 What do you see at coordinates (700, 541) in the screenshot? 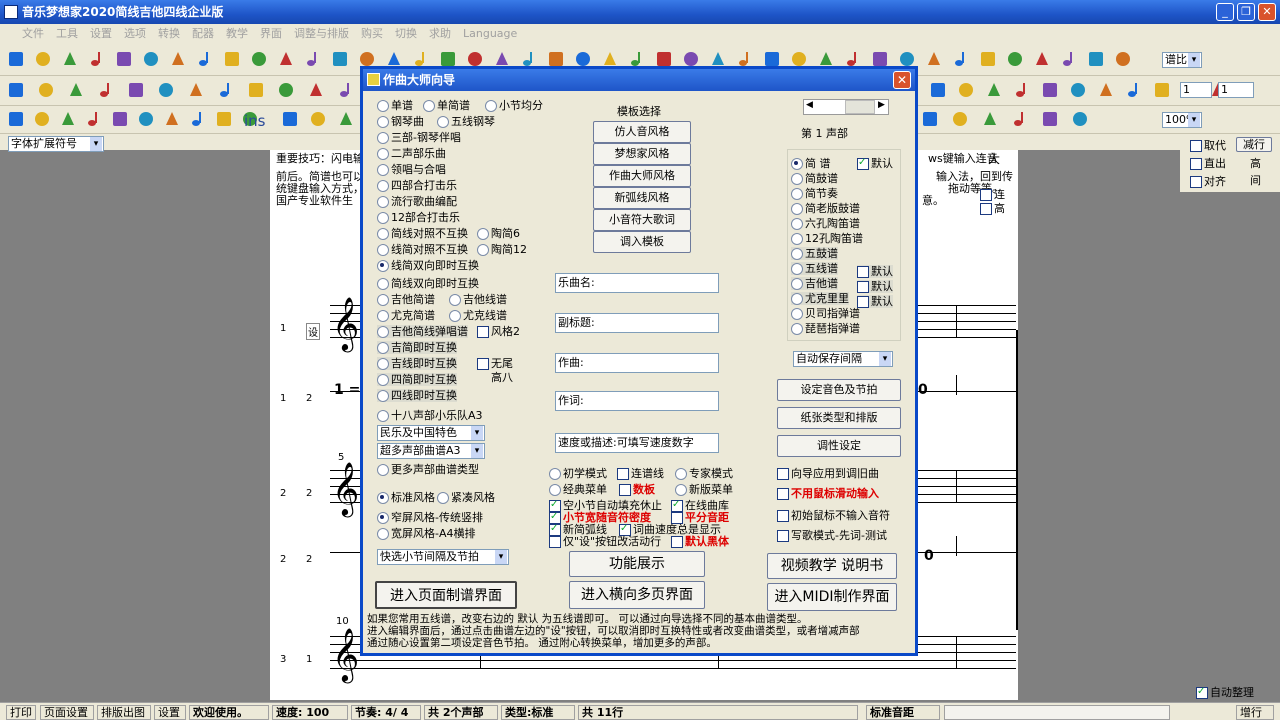
I see `option-check-7: 默认黑体` at bounding box center [700, 541].